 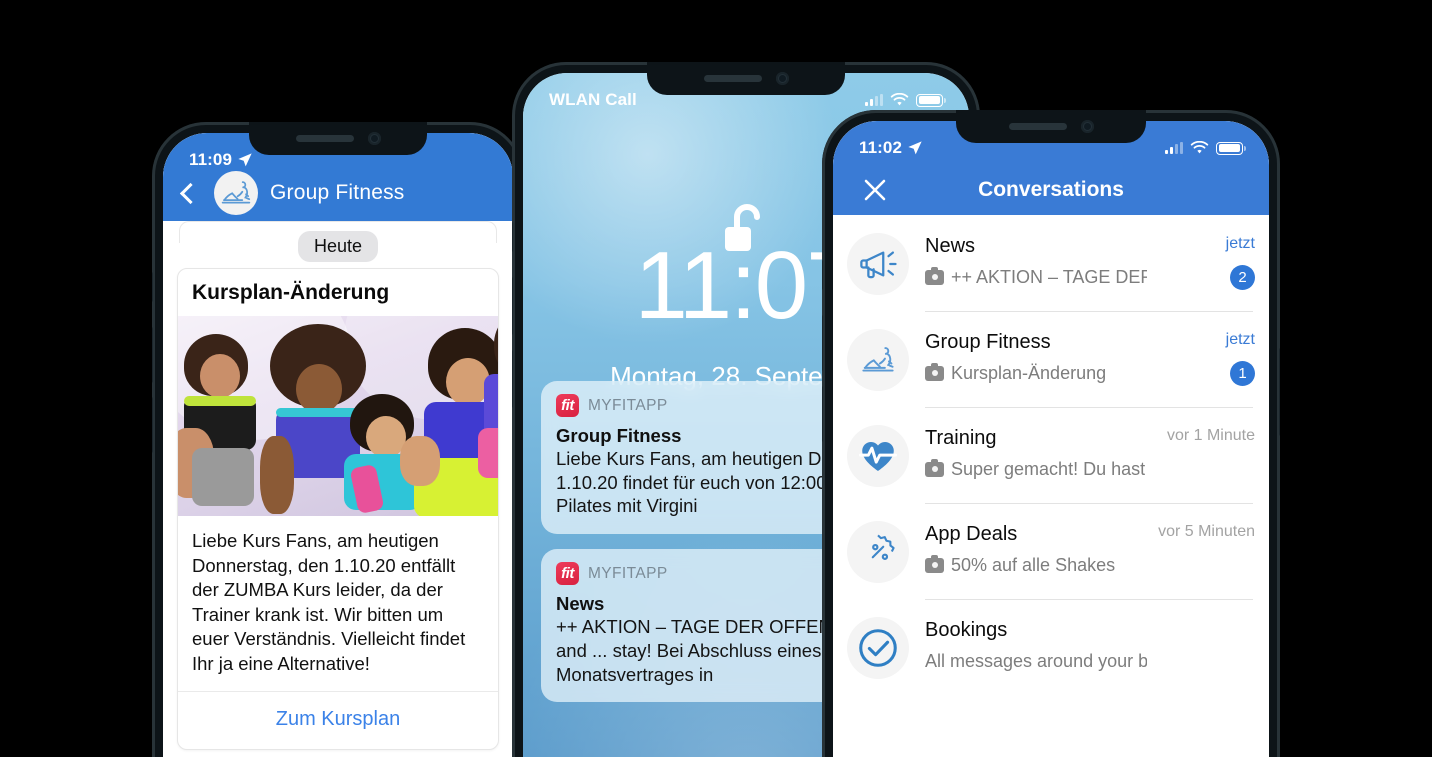 I want to click on notch-middle-phone, so click(x=746, y=78).